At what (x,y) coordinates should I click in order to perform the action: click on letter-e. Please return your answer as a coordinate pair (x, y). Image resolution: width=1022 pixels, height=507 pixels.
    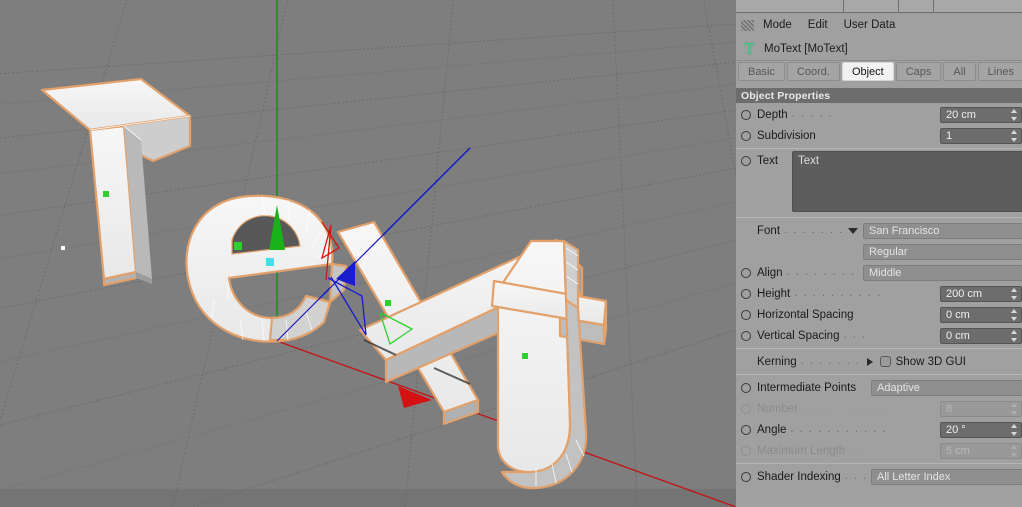
    Looking at the image, I should click on (266, 268).